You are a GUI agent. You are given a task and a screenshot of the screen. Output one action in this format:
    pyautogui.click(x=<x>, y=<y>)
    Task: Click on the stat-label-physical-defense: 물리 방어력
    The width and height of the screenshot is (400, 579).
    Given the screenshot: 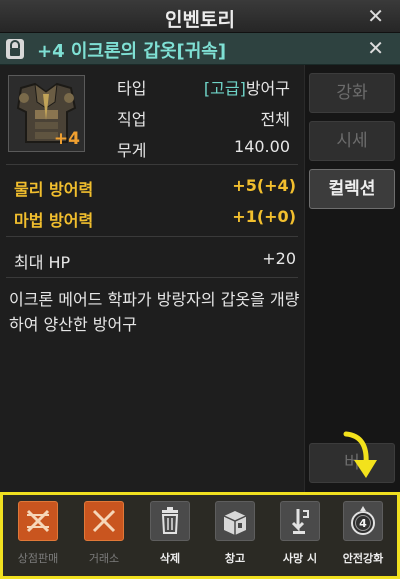 What is the action you would take?
    pyautogui.click(x=54, y=189)
    